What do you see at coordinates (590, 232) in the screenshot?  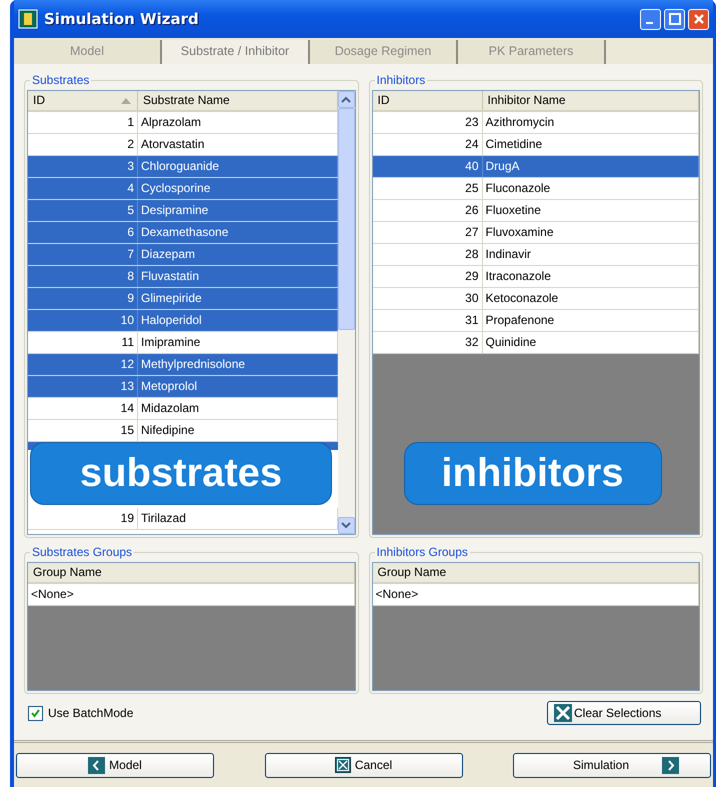 I see `name-cell: Fluvoxamine` at bounding box center [590, 232].